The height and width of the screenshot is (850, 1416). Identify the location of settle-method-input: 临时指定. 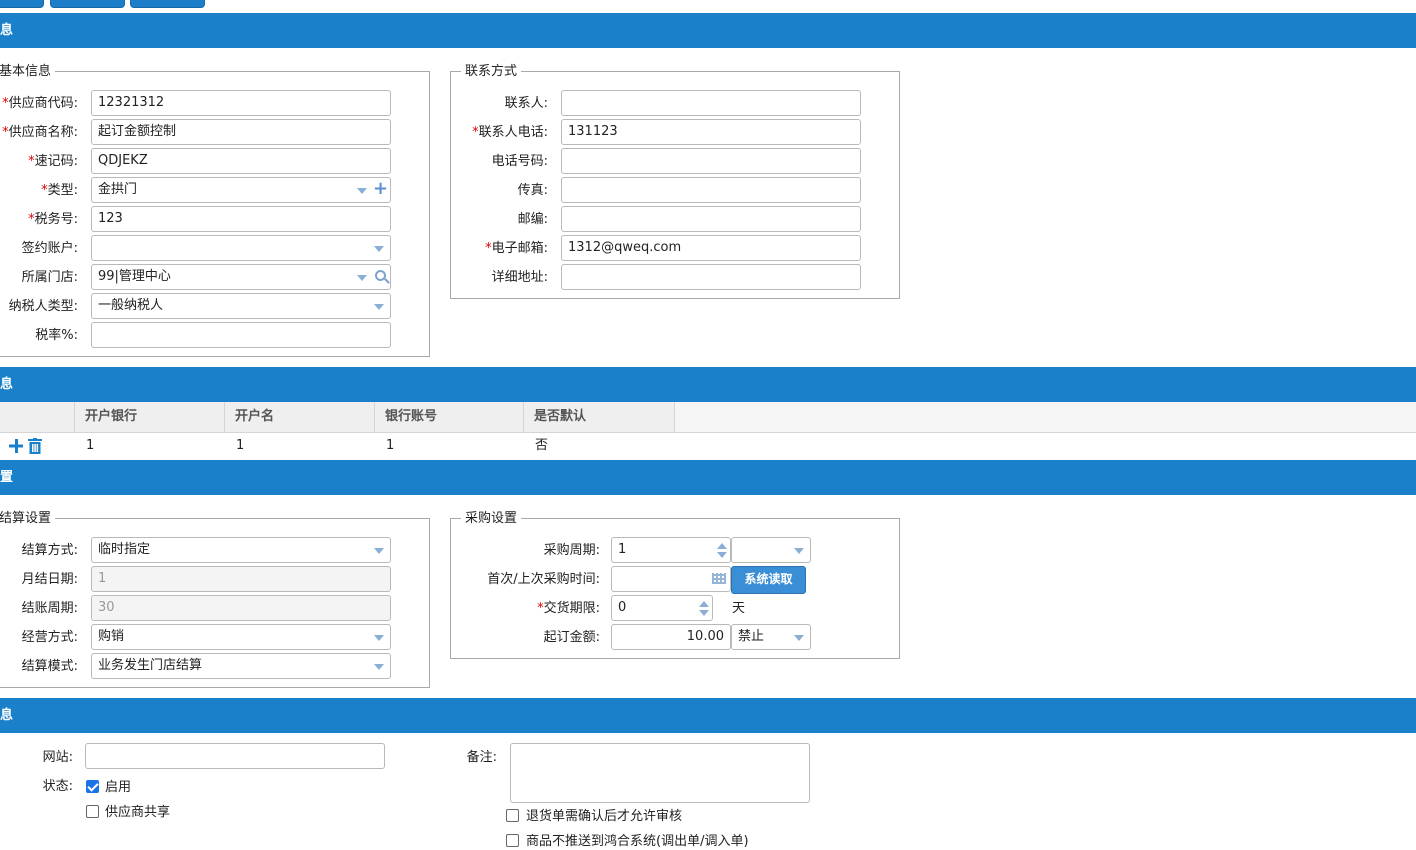
(241, 550).